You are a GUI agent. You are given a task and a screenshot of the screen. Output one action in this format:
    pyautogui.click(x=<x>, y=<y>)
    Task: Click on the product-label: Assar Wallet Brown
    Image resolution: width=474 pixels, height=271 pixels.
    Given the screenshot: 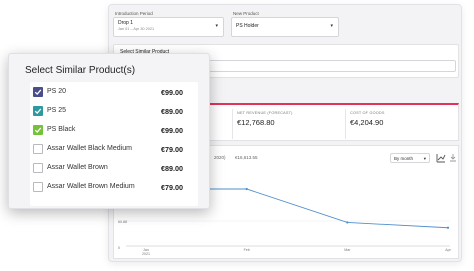 What is the action you would take?
    pyautogui.click(x=77, y=167)
    